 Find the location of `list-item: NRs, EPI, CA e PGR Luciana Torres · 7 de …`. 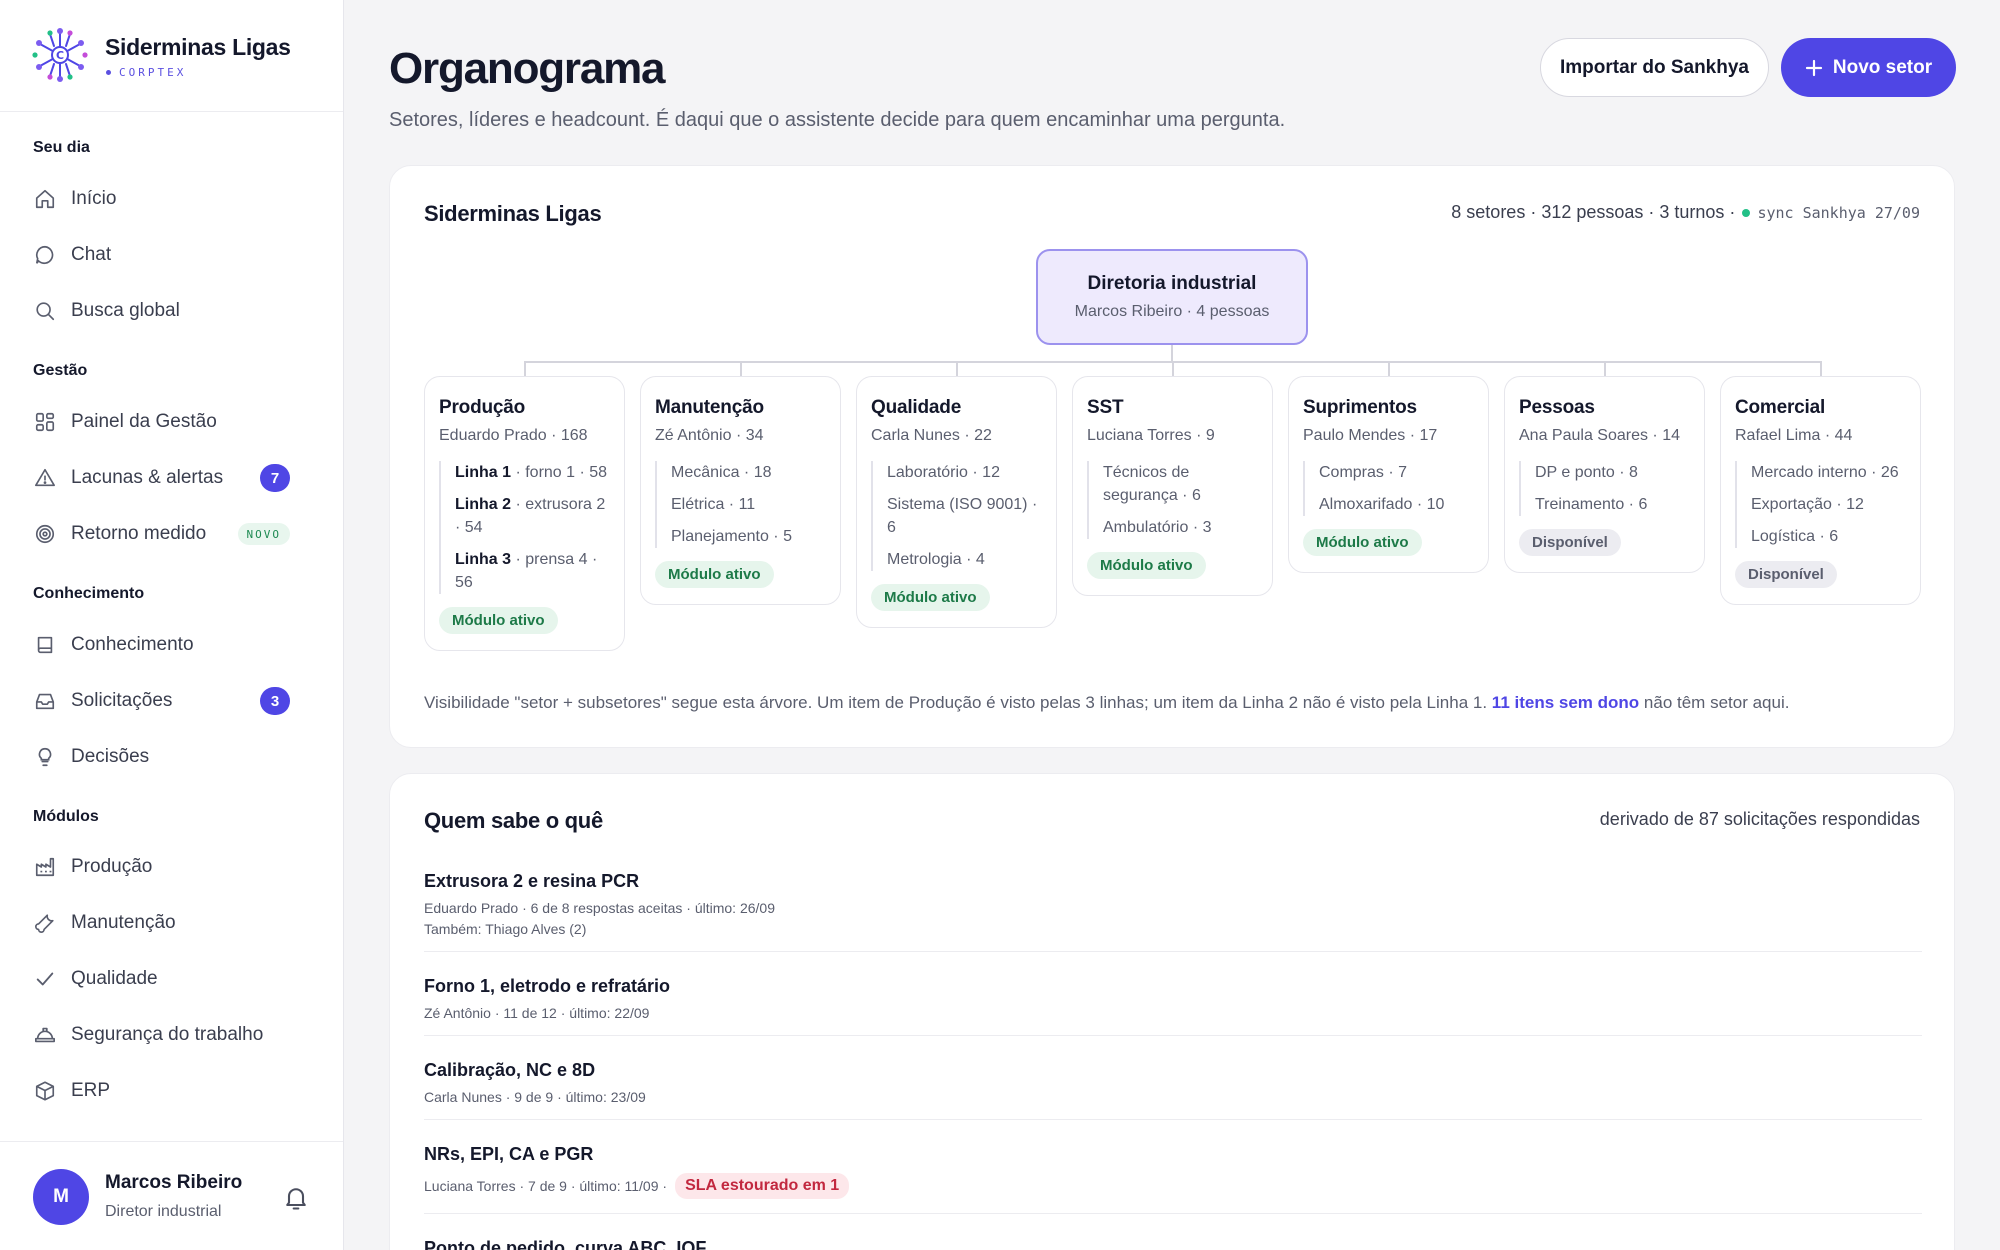

list-item: NRs, EPI, CA e PGR Luciana Torres · 7 de … is located at coordinates (1173, 1179).